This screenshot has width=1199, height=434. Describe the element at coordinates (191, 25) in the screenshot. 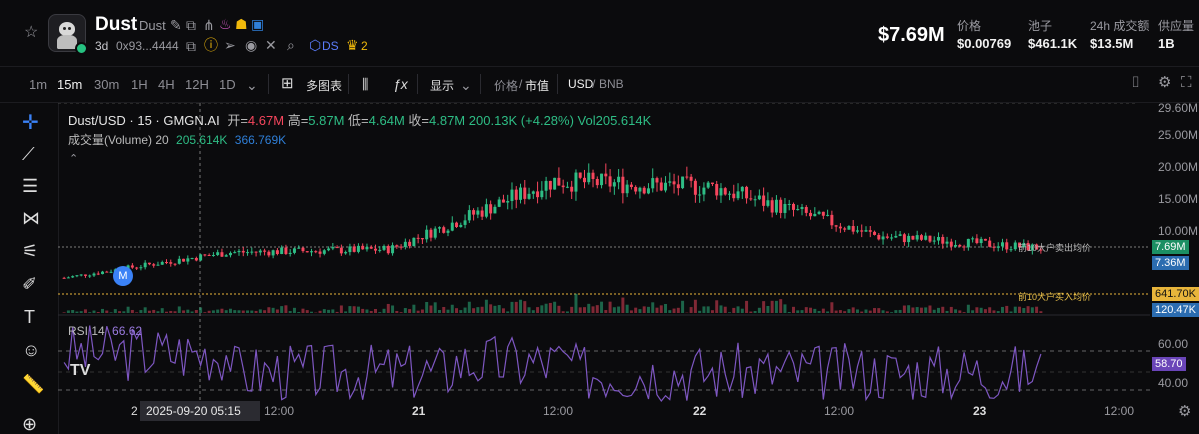

I see `copy-icon: ⧉` at that location.